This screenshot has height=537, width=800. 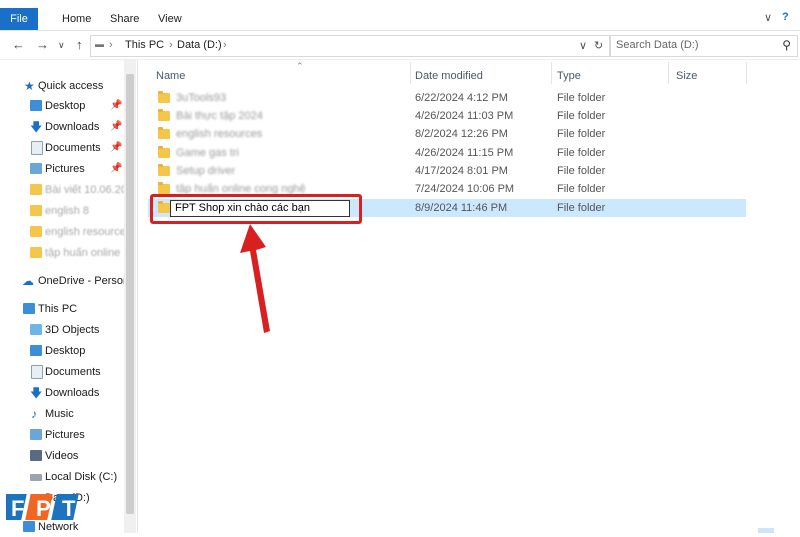 What do you see at coordinates (144, 45) in the screenshot?
I see `breadcrumb-this-pc: This PC` at bounding box center [144, 45].